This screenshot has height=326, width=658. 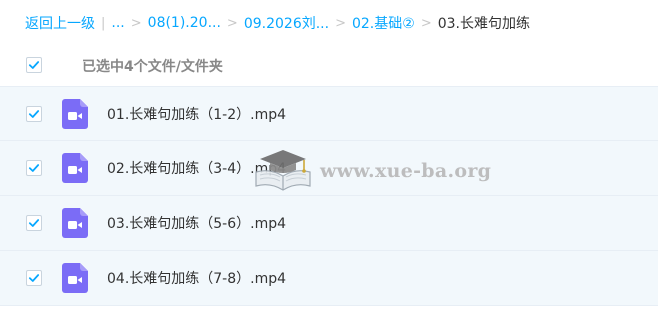 I want to click on graduation-cap-book-icon, so click(x=283, y=169).